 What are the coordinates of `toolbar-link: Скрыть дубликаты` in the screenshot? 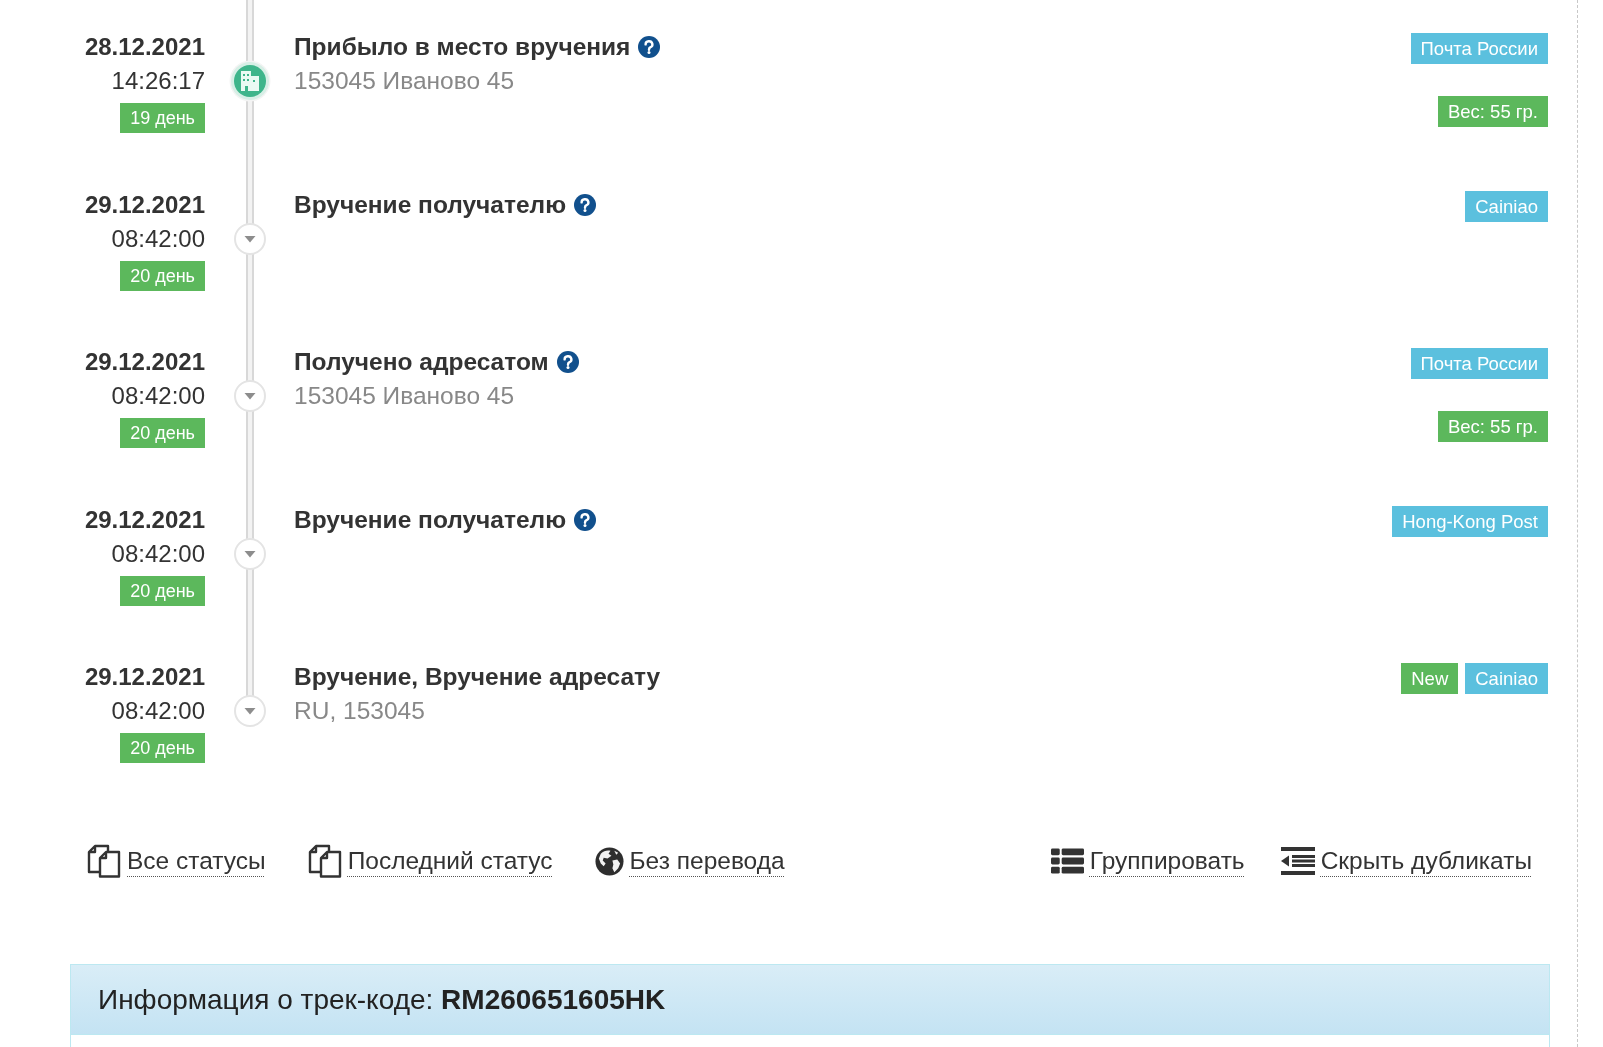 It's located at (1406, 861).